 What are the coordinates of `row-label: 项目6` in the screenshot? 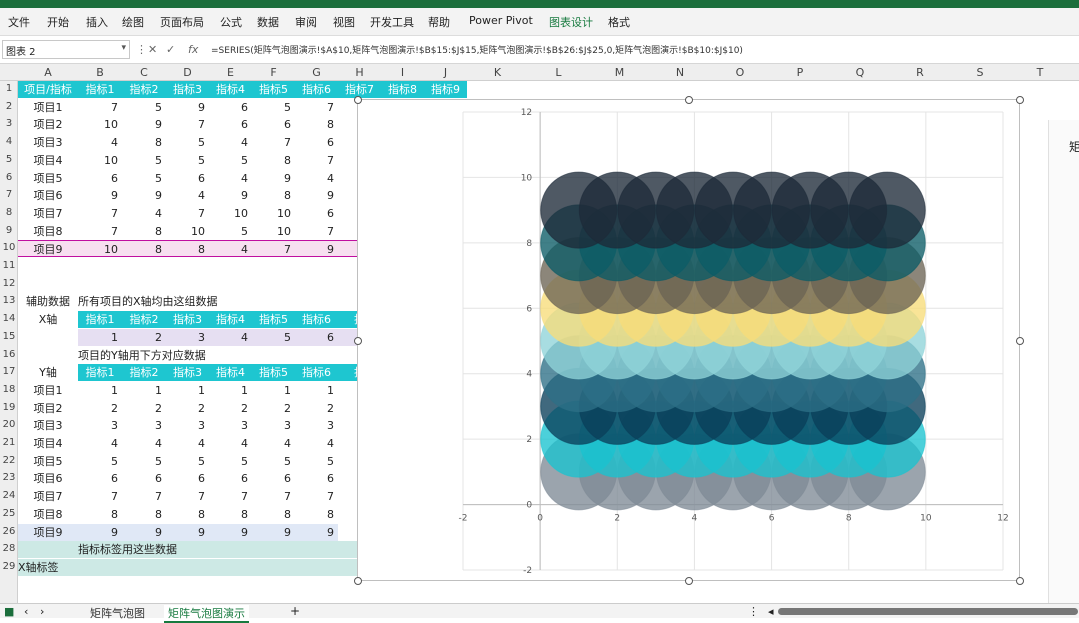 It's located at (48, 478).